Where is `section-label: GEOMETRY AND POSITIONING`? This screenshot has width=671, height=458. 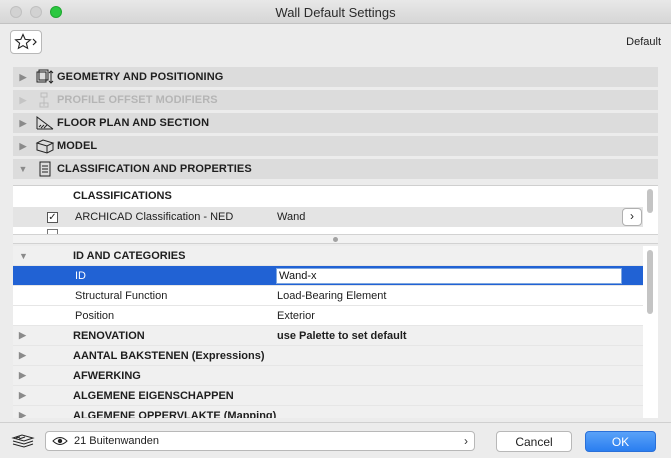 section-label: GEOMETRY AND POSITIONING is located at coordinates (140, 77).